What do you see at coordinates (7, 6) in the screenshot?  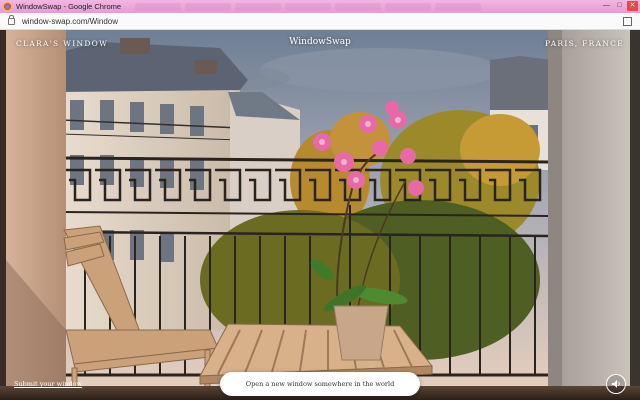 I see `chrome-icon` at bounding box center [7, 6].